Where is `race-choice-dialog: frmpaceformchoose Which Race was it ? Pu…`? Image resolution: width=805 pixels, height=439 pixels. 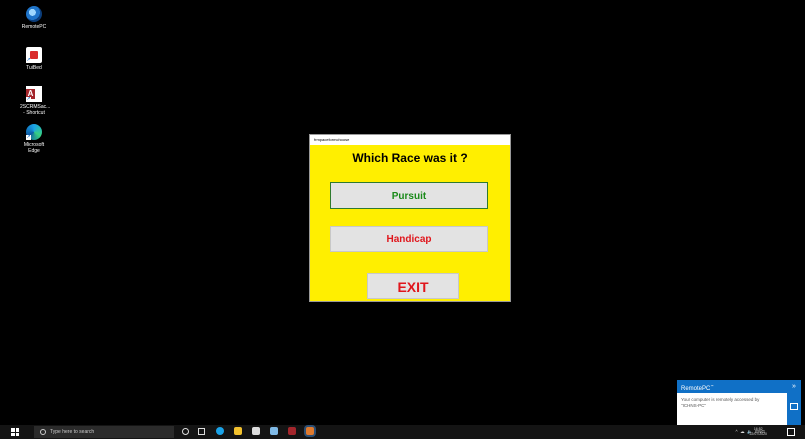
race-choice-dialog: frmpaceformchoose Which Race was it ? Pu… is located at coordinates (410, 218).